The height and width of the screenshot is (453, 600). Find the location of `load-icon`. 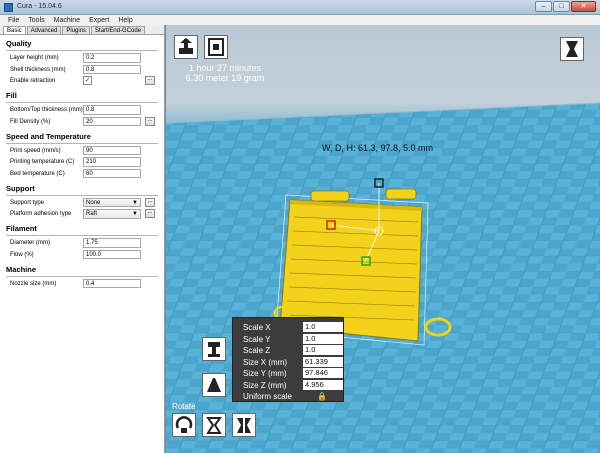

load-icon is located at coordinates (186, 46).